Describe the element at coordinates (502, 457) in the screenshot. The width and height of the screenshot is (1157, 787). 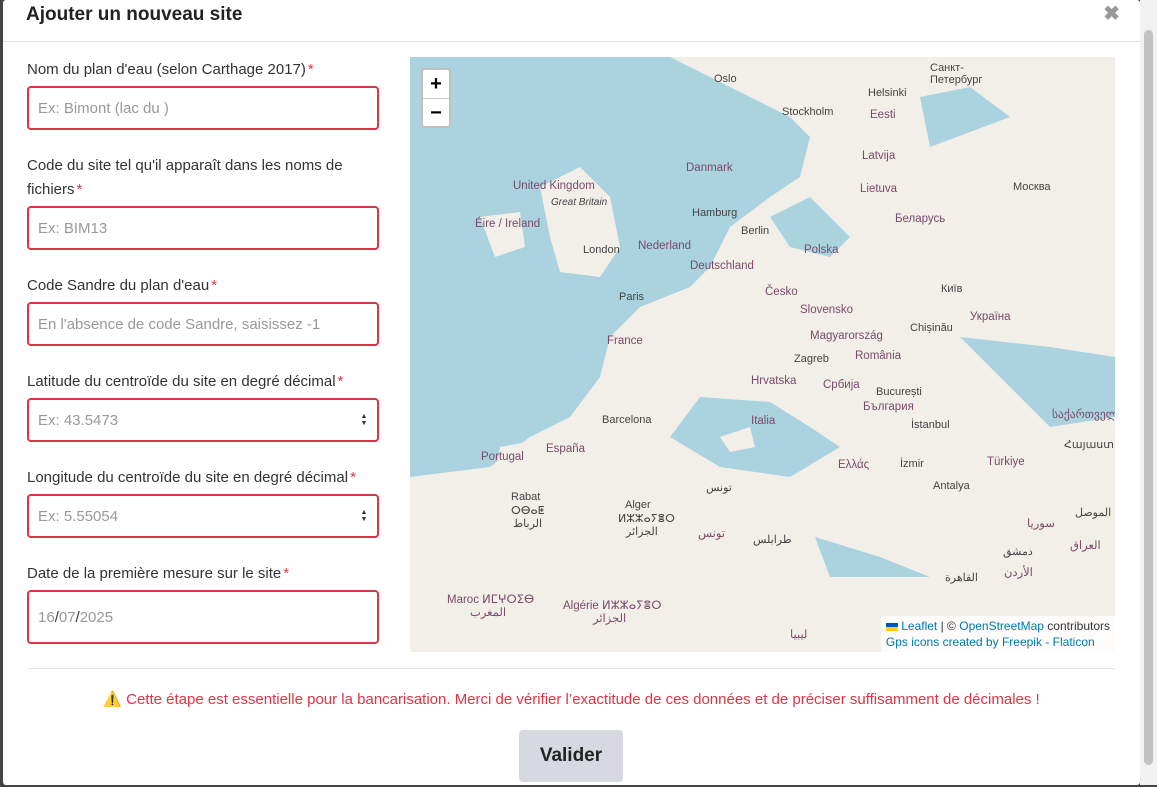
I see `map-label: Portugal` at that location.